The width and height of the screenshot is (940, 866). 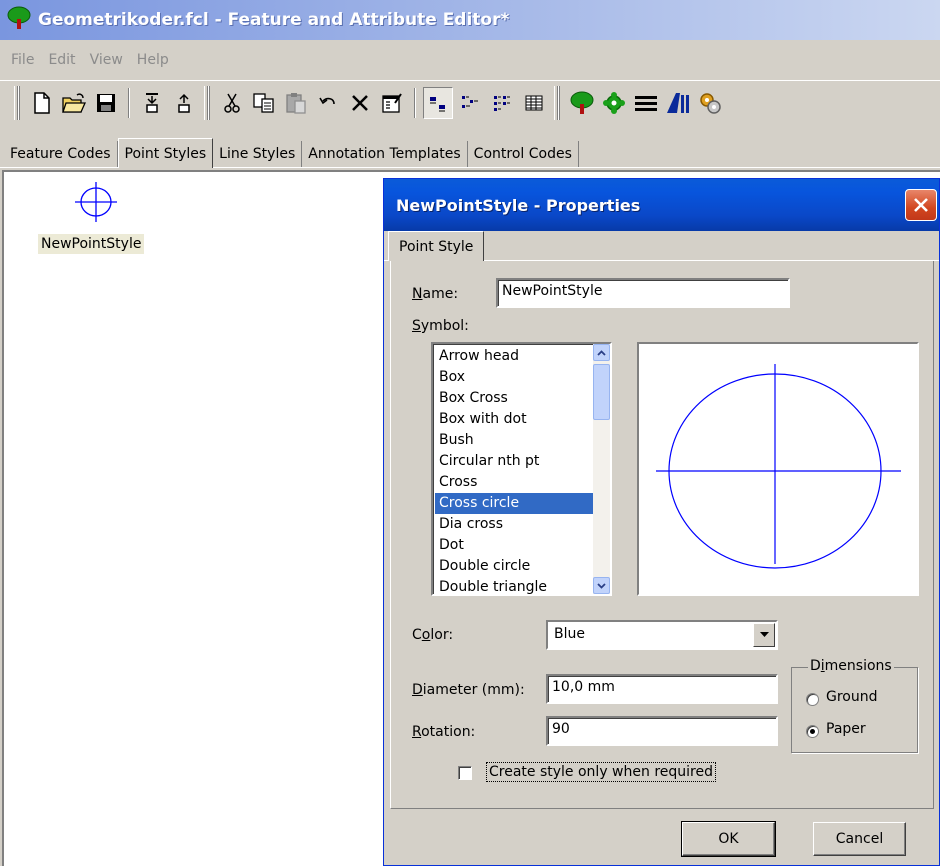 What do you see at coordinates (106, 60) in the screenshot?
I see `menu-view: View` at bounding box center [106, 60].